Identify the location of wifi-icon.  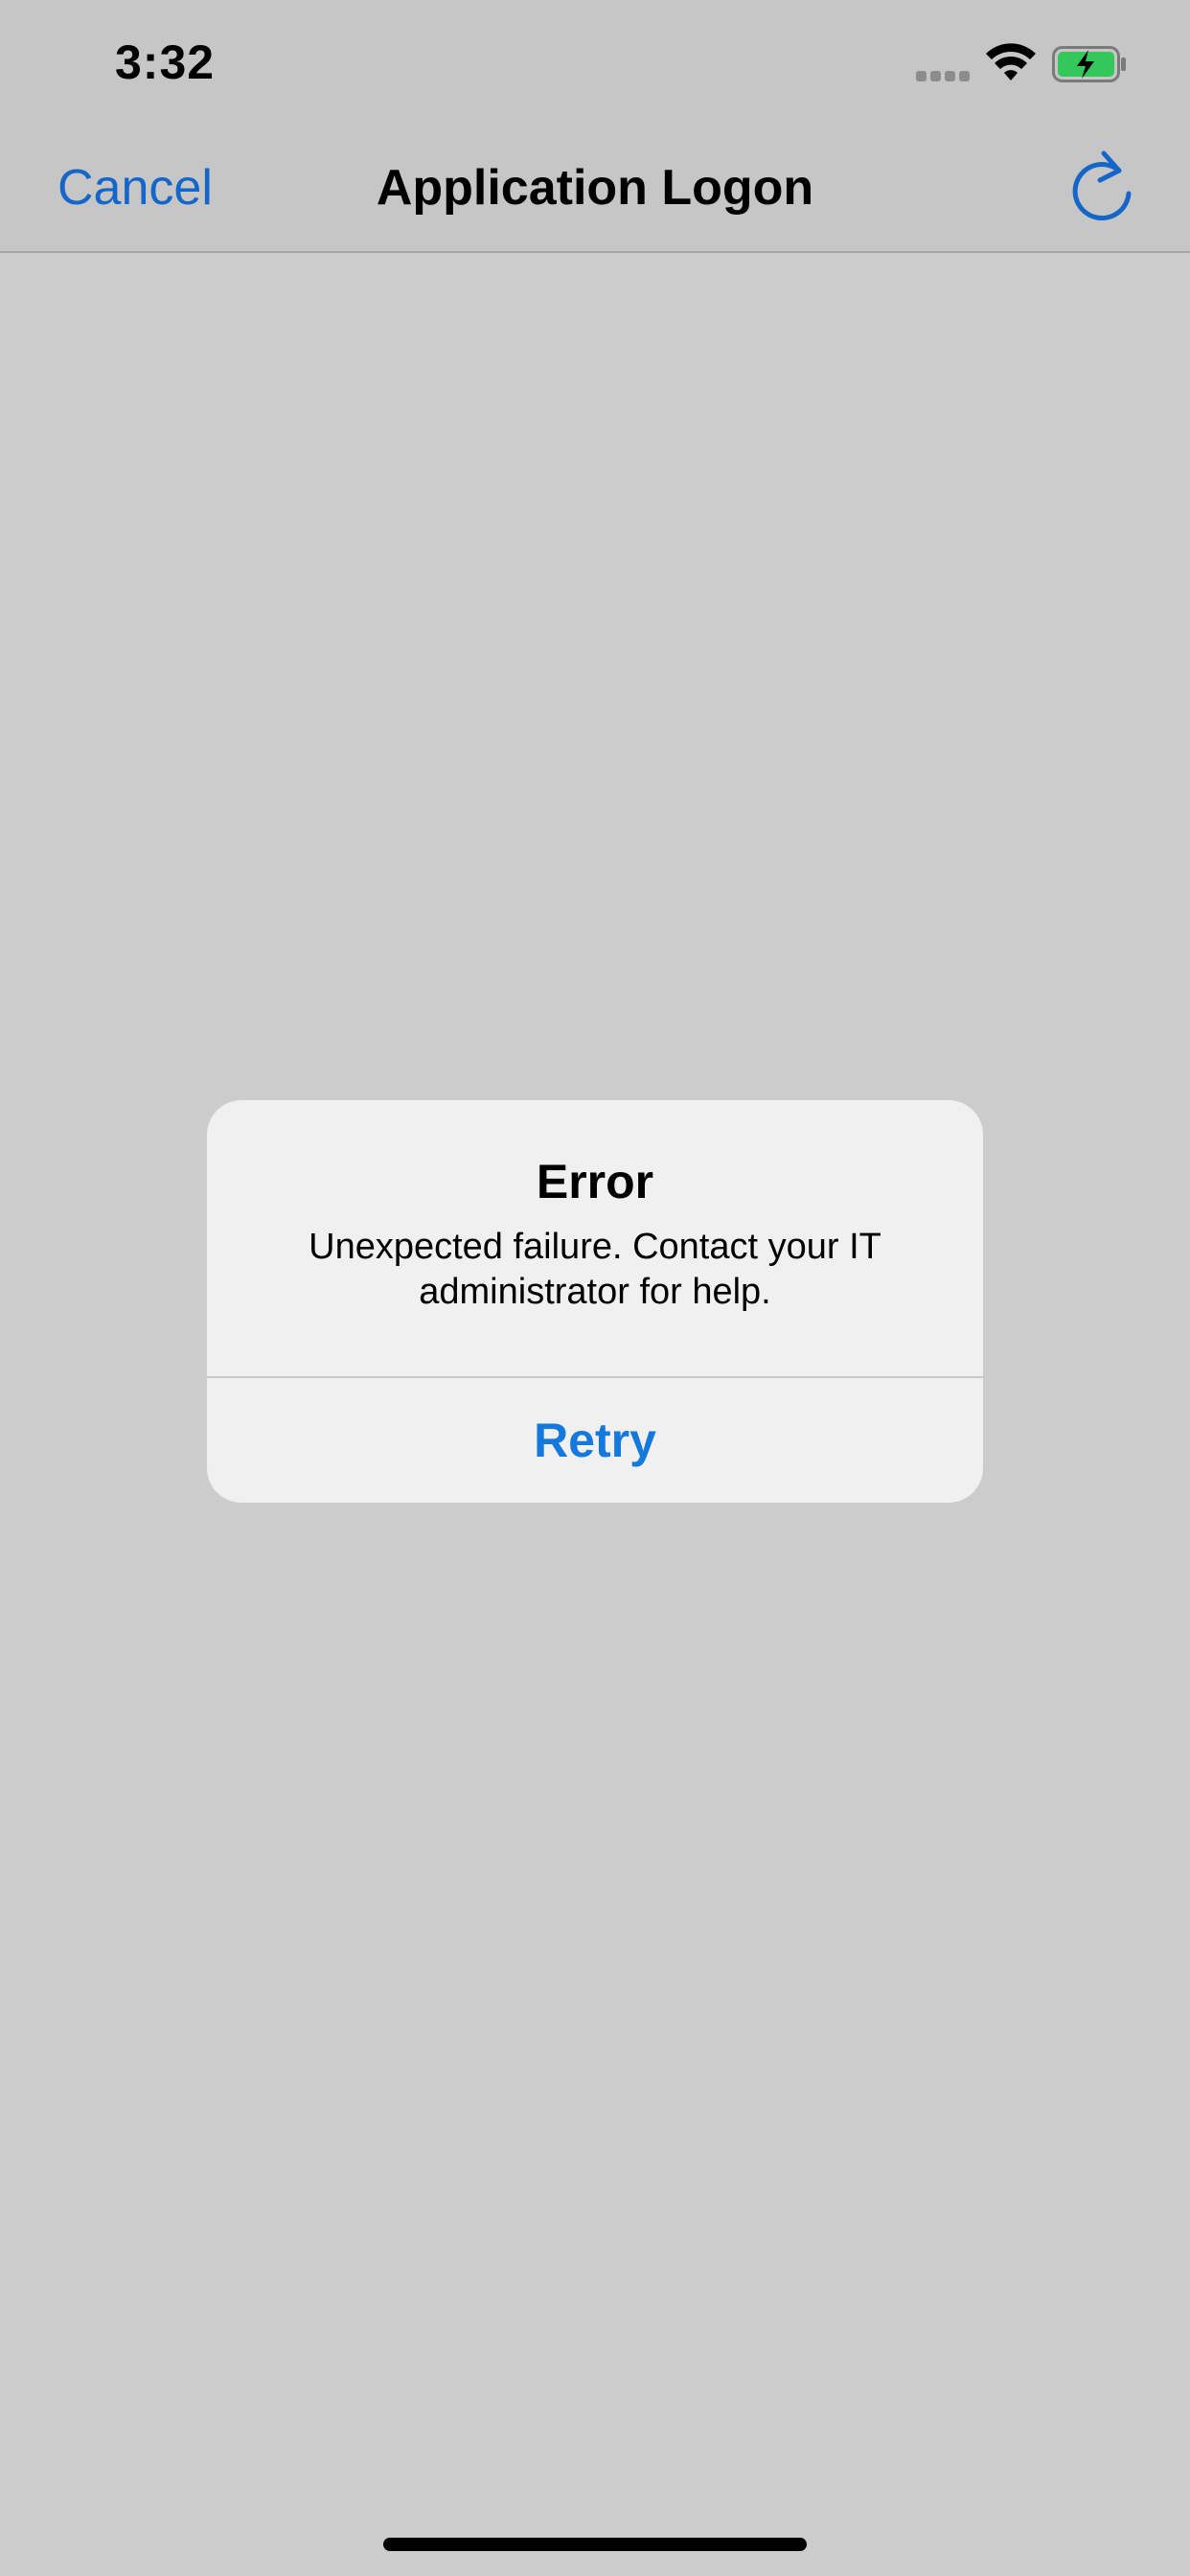
(1011, 62).